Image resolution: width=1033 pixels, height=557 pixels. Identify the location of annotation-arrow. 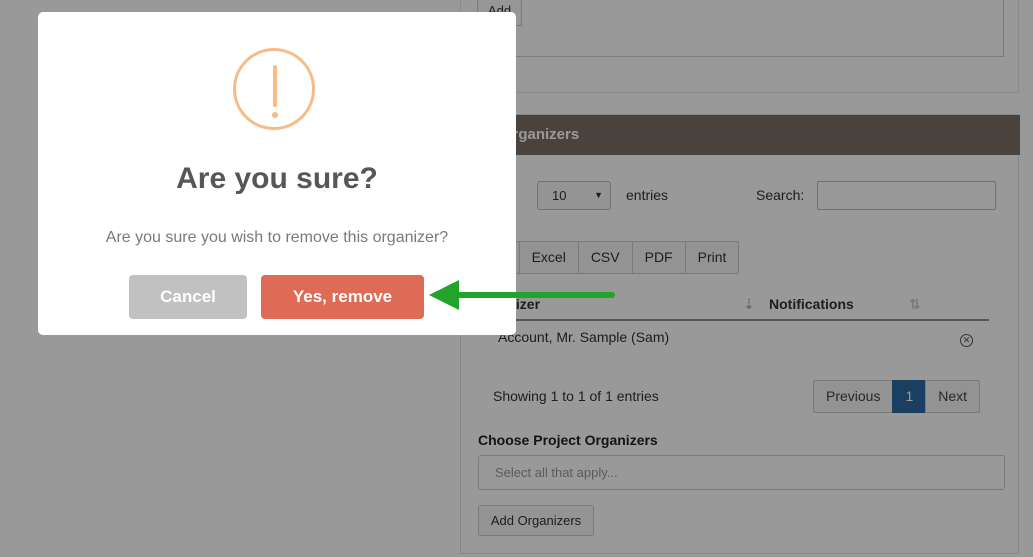
(522, 295).